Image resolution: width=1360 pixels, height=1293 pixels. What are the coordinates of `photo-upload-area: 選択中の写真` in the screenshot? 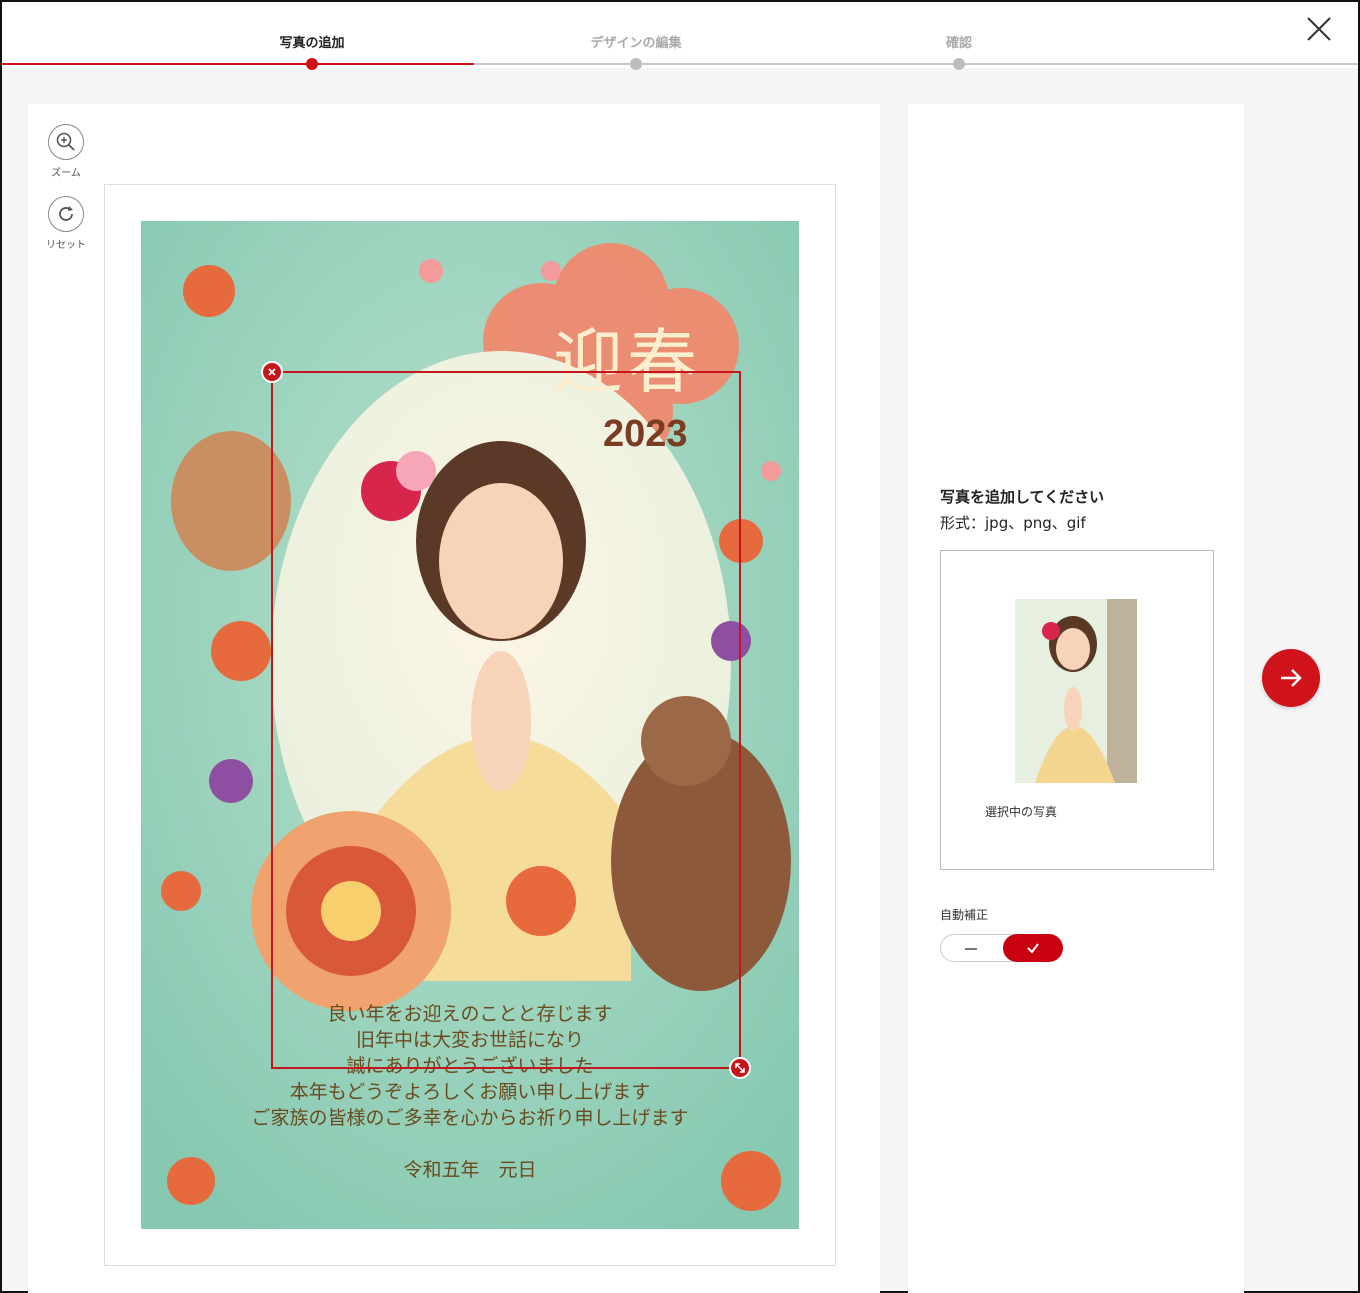 It's located at (1077, 710).